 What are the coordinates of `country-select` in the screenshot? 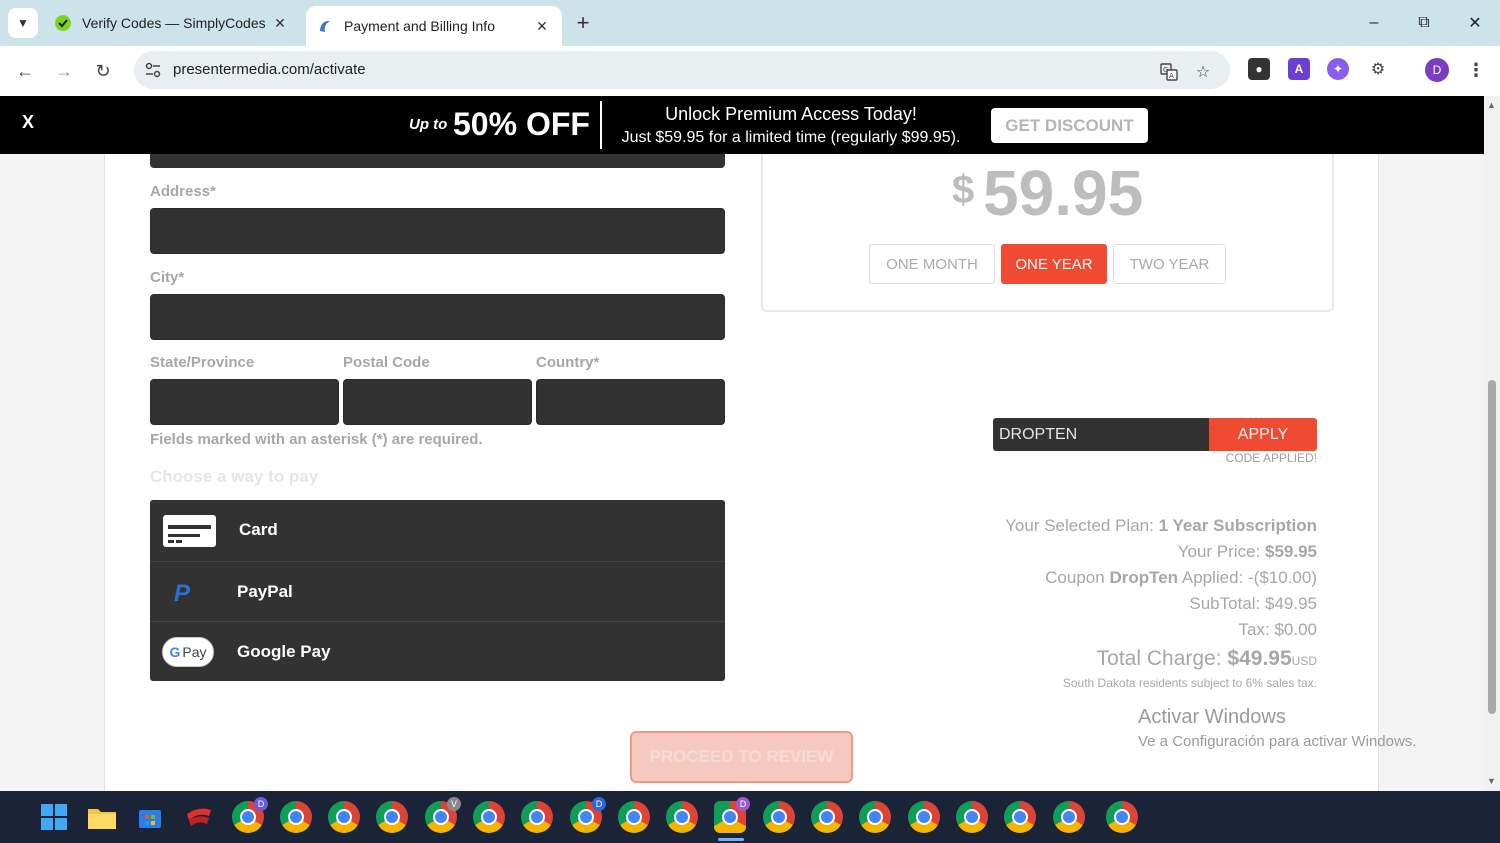 It's located at (630, 402).